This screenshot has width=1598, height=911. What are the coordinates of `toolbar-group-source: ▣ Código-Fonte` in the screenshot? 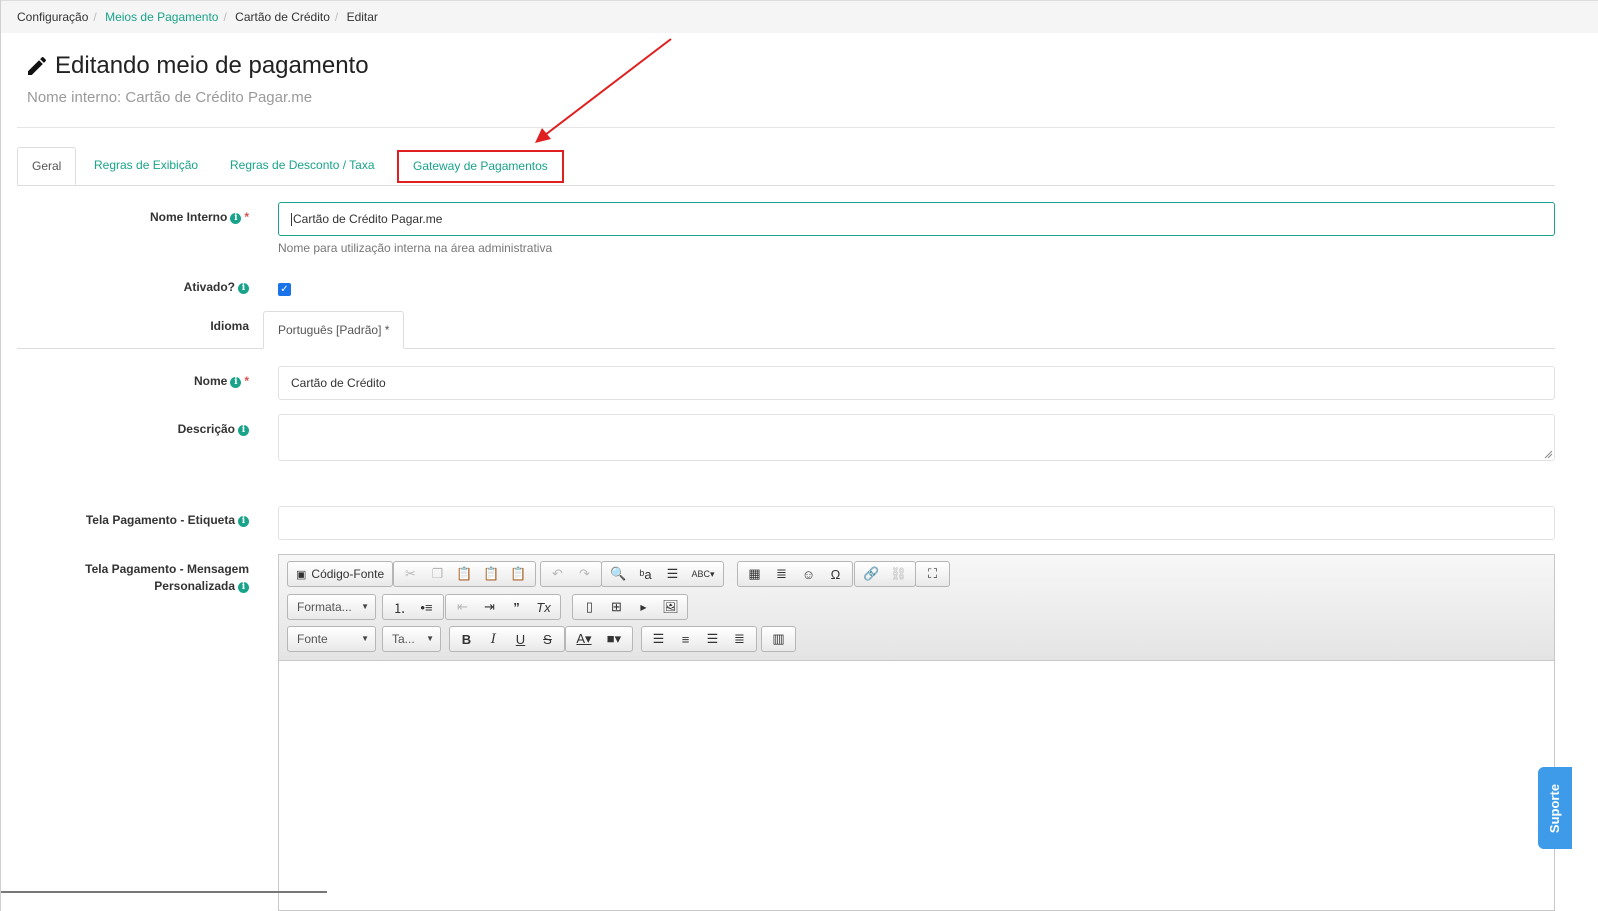 It's located at (340, 574).